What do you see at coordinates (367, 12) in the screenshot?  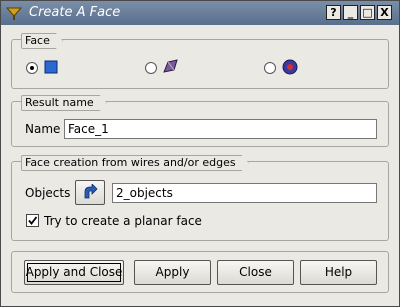 I see `maximize-button: □` at bounding box center [367, 12].